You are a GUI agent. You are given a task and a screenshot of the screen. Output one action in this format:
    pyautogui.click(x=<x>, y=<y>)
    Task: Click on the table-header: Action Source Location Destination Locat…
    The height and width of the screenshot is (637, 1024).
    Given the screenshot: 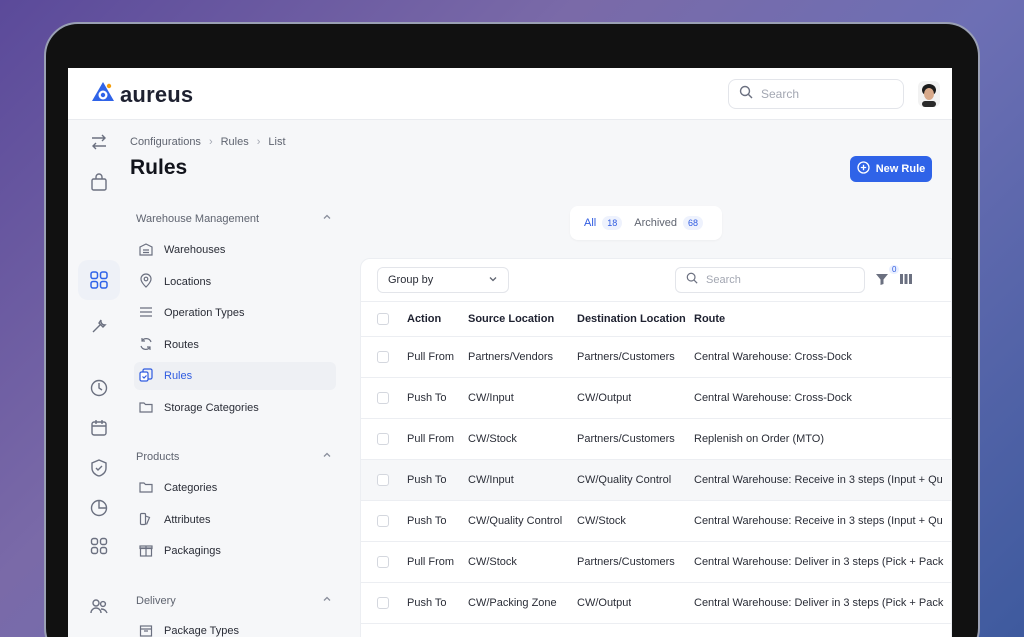 What is the action you would take?
    pyautogui.click(x=656, y=319)
    